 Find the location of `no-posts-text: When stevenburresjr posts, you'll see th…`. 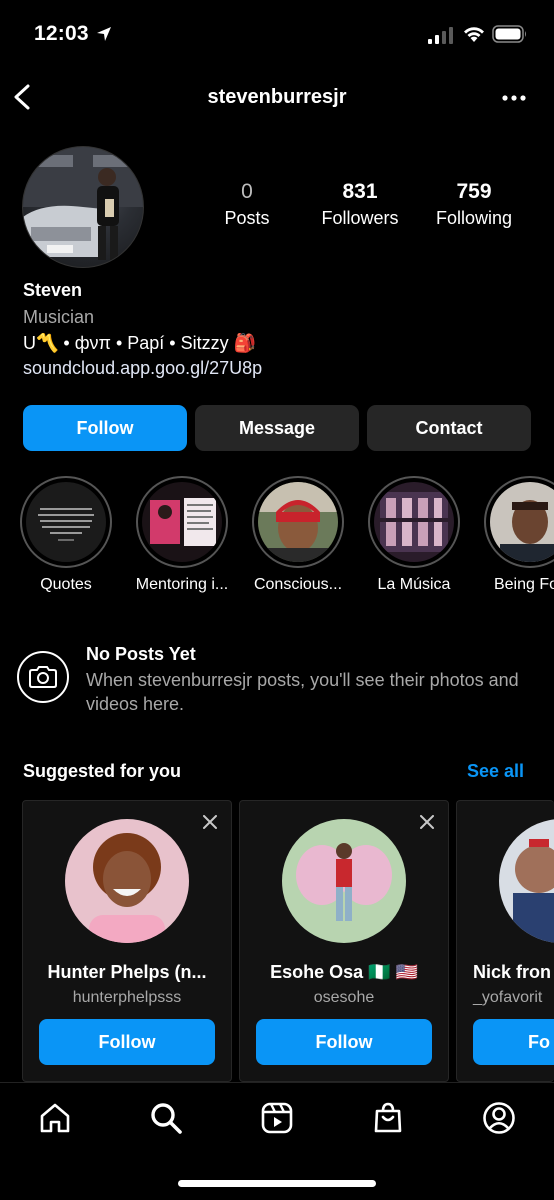

no-posts-text: When stevenburresjr posts, you'll see th… is located at coordinates (302, 692).